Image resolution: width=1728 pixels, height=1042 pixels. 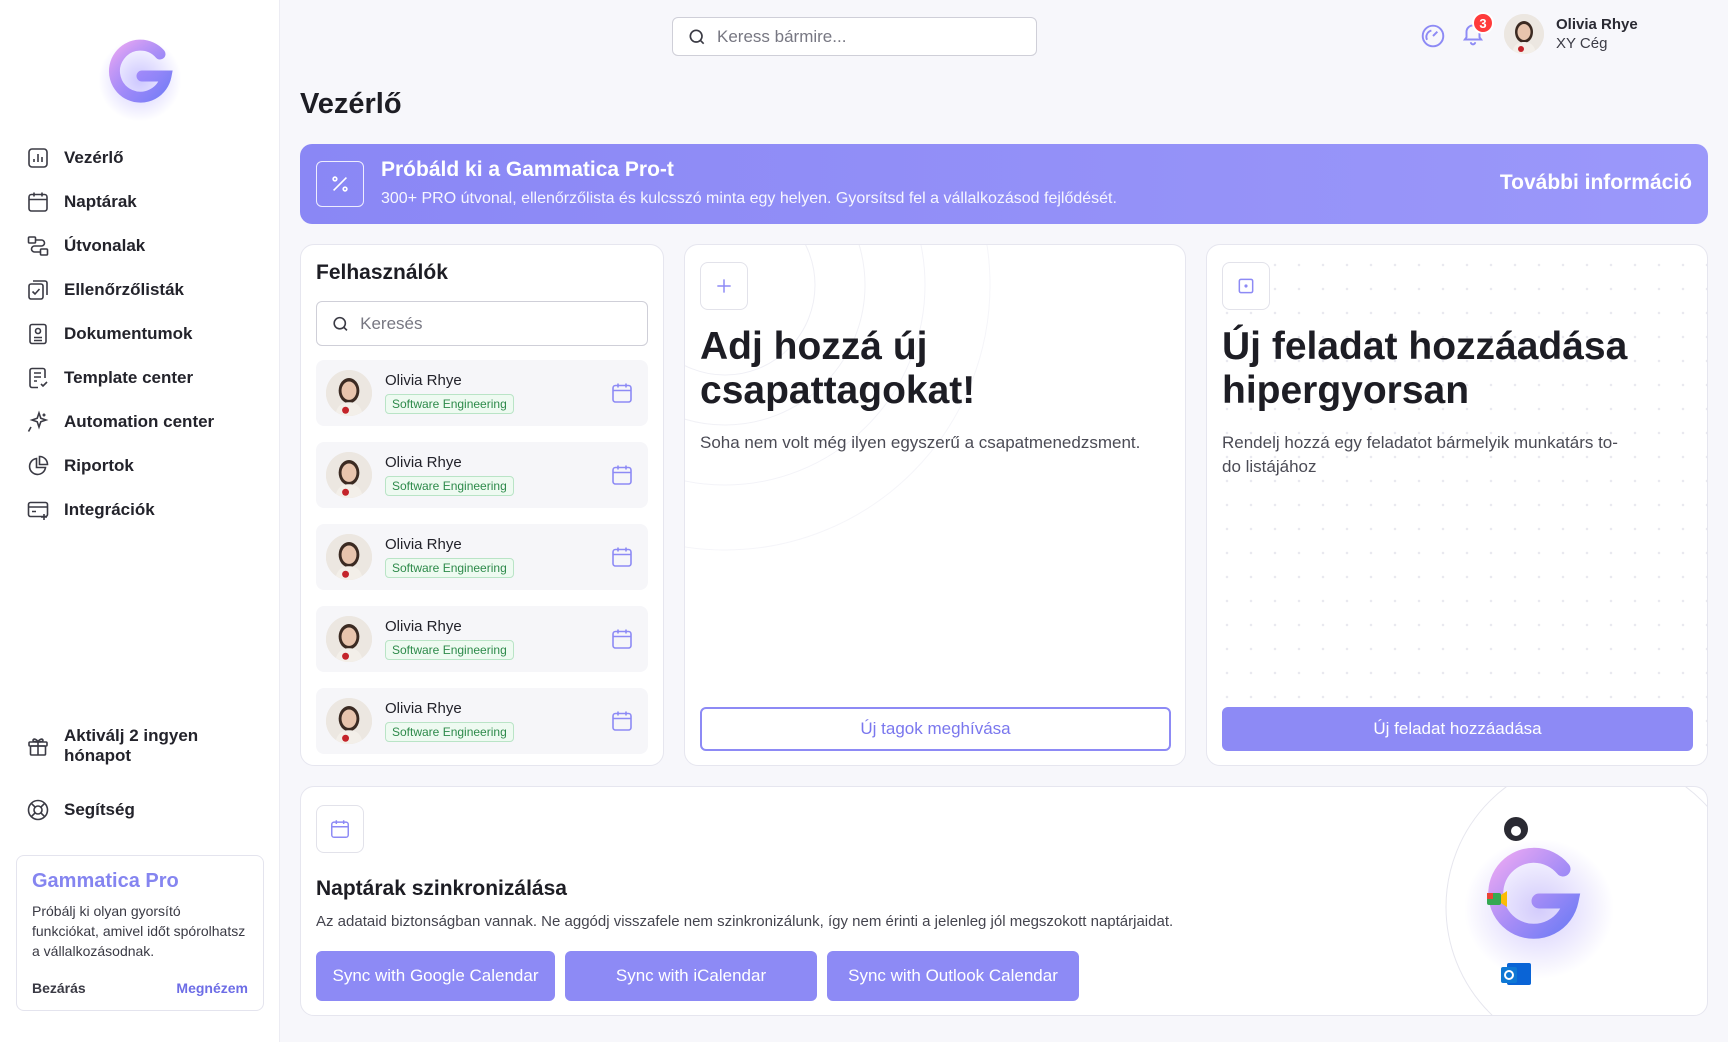 What do you see at coordinates (340, 184) in the screenshot?
I see `percent-icon` at bounding box center [340, 184].